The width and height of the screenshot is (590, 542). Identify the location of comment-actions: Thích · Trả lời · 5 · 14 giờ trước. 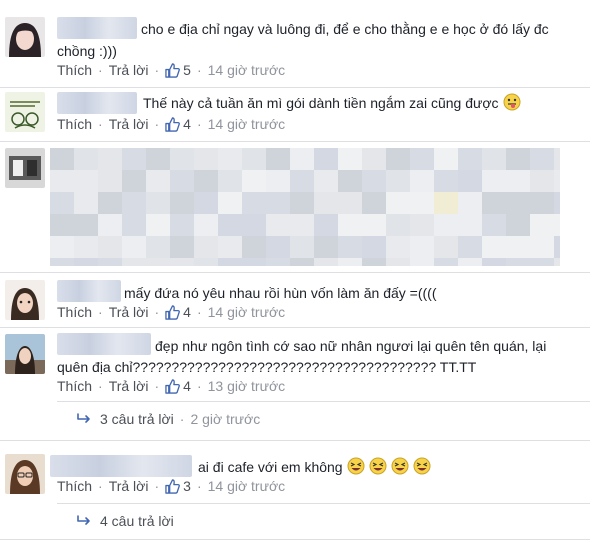
(171, 70).